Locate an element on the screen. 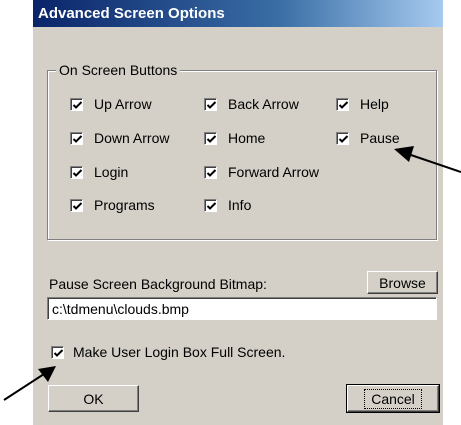  arrow-icon-login-fullscreen is located at coordinates (29, 383).